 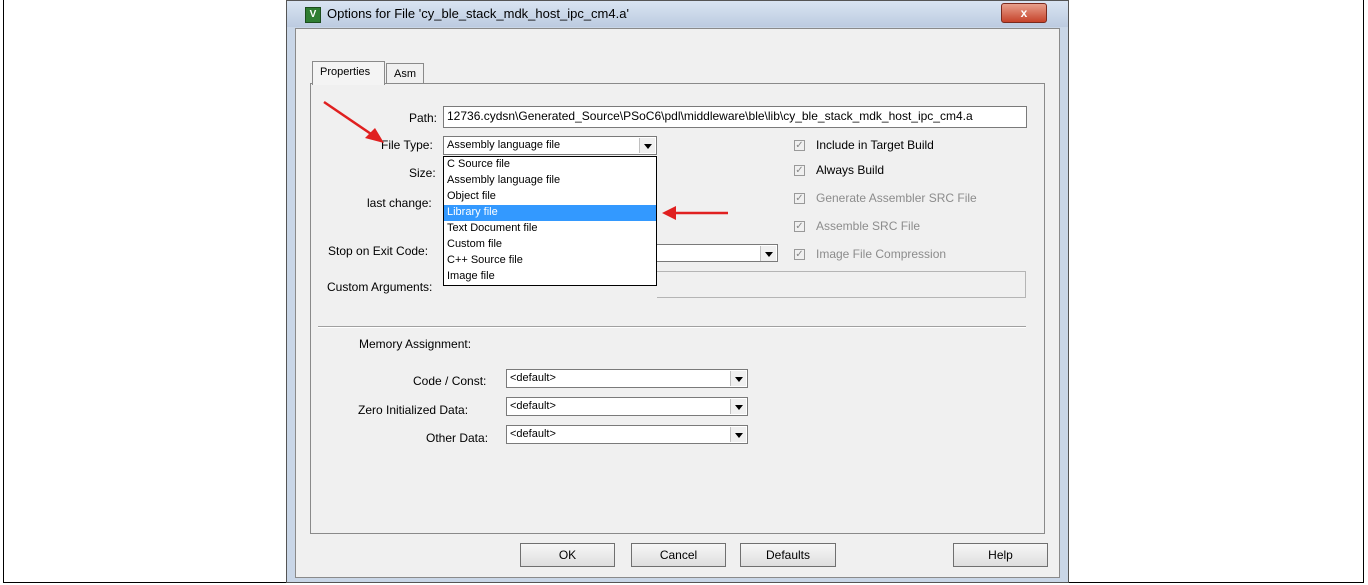 I want to click on other-data-label: Other Data:, so click(x=457, y=438).